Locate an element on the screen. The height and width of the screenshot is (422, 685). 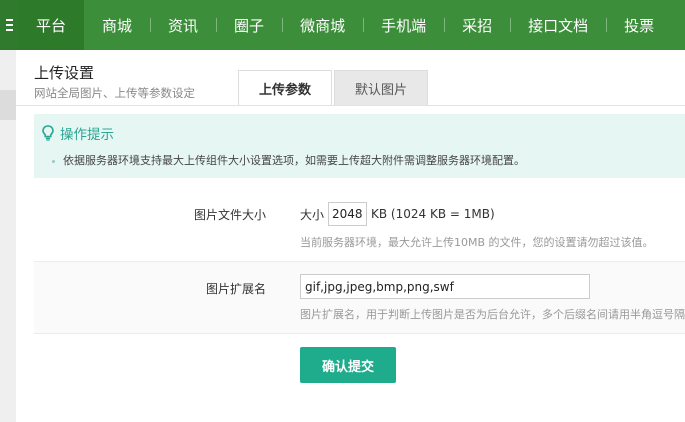
nav-item-micro-mall: 微商城 is located at coordinates (322, 25).